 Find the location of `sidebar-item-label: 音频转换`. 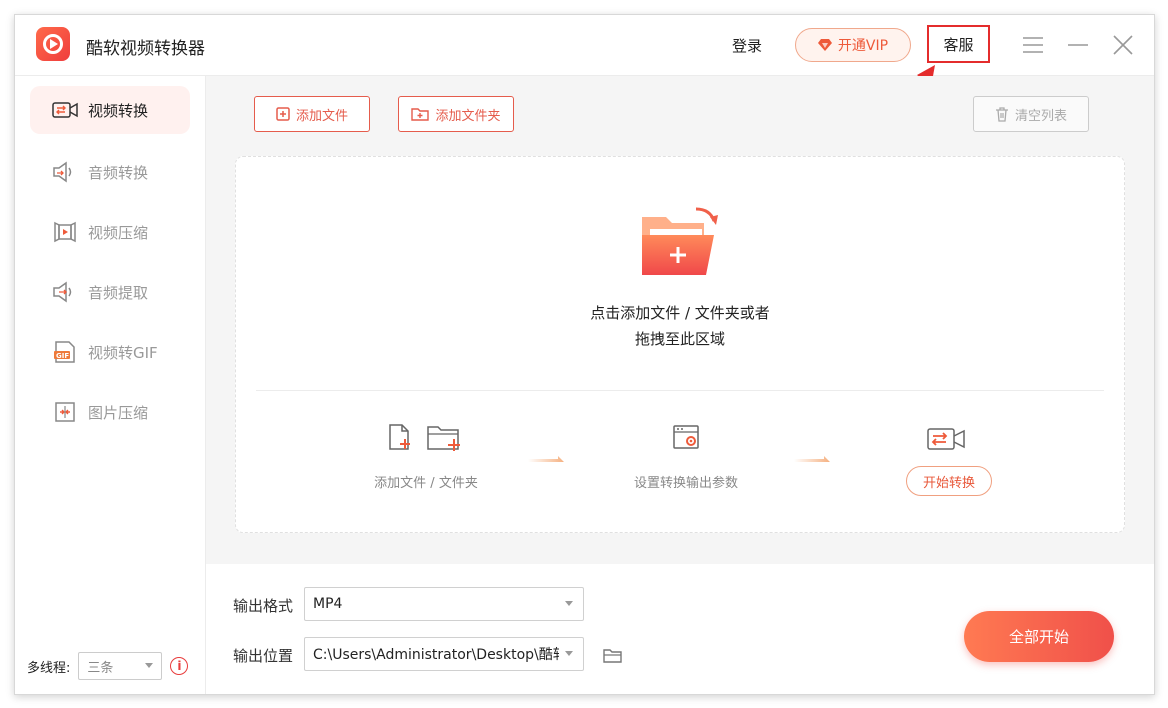

sidebar-item-label: 音频转换 is located at coordinates (118, 172).